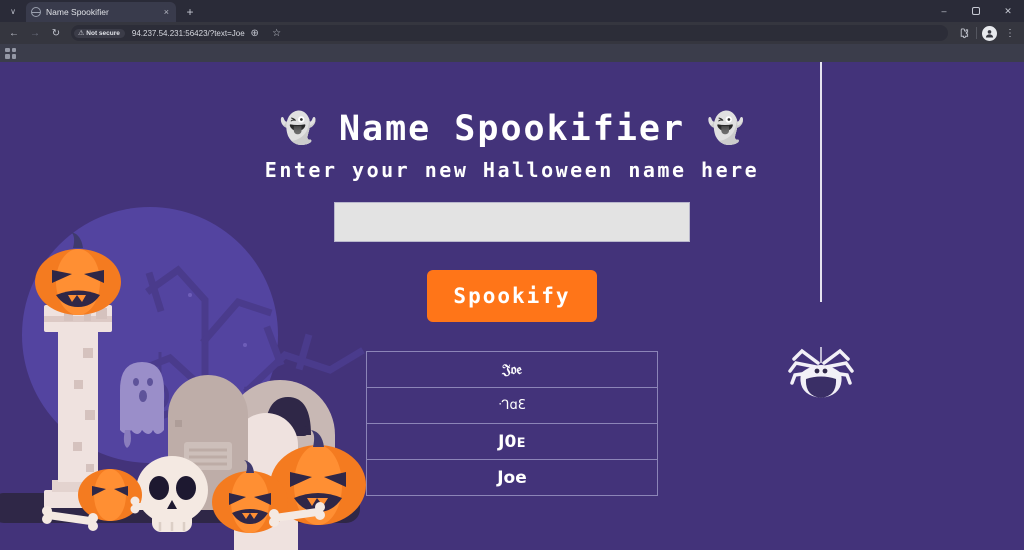 This screenshot has width=1024, height=550. Describe the element at coordinates (726, 128) in the screenshot. I see `ghost-icon-right: 👻` at that location.